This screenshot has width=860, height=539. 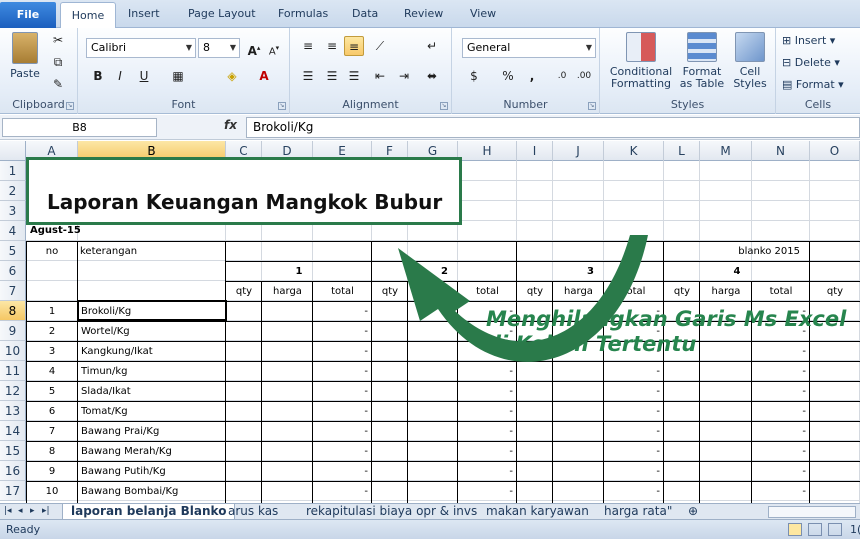 I want to click on number-label: Number, so click(x=525, y=104).